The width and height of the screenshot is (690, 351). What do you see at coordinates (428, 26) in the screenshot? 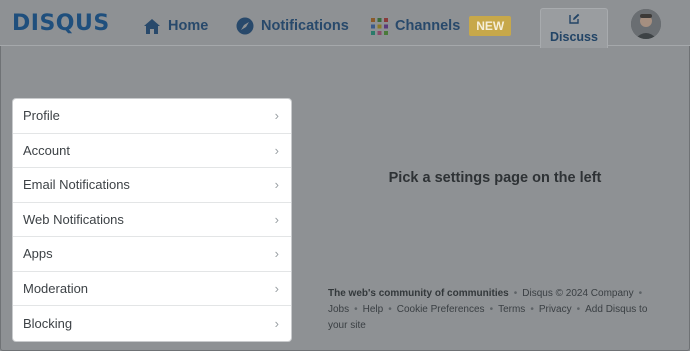
I see `nav-channels-label: Channels` at bounding box center [428, 26].